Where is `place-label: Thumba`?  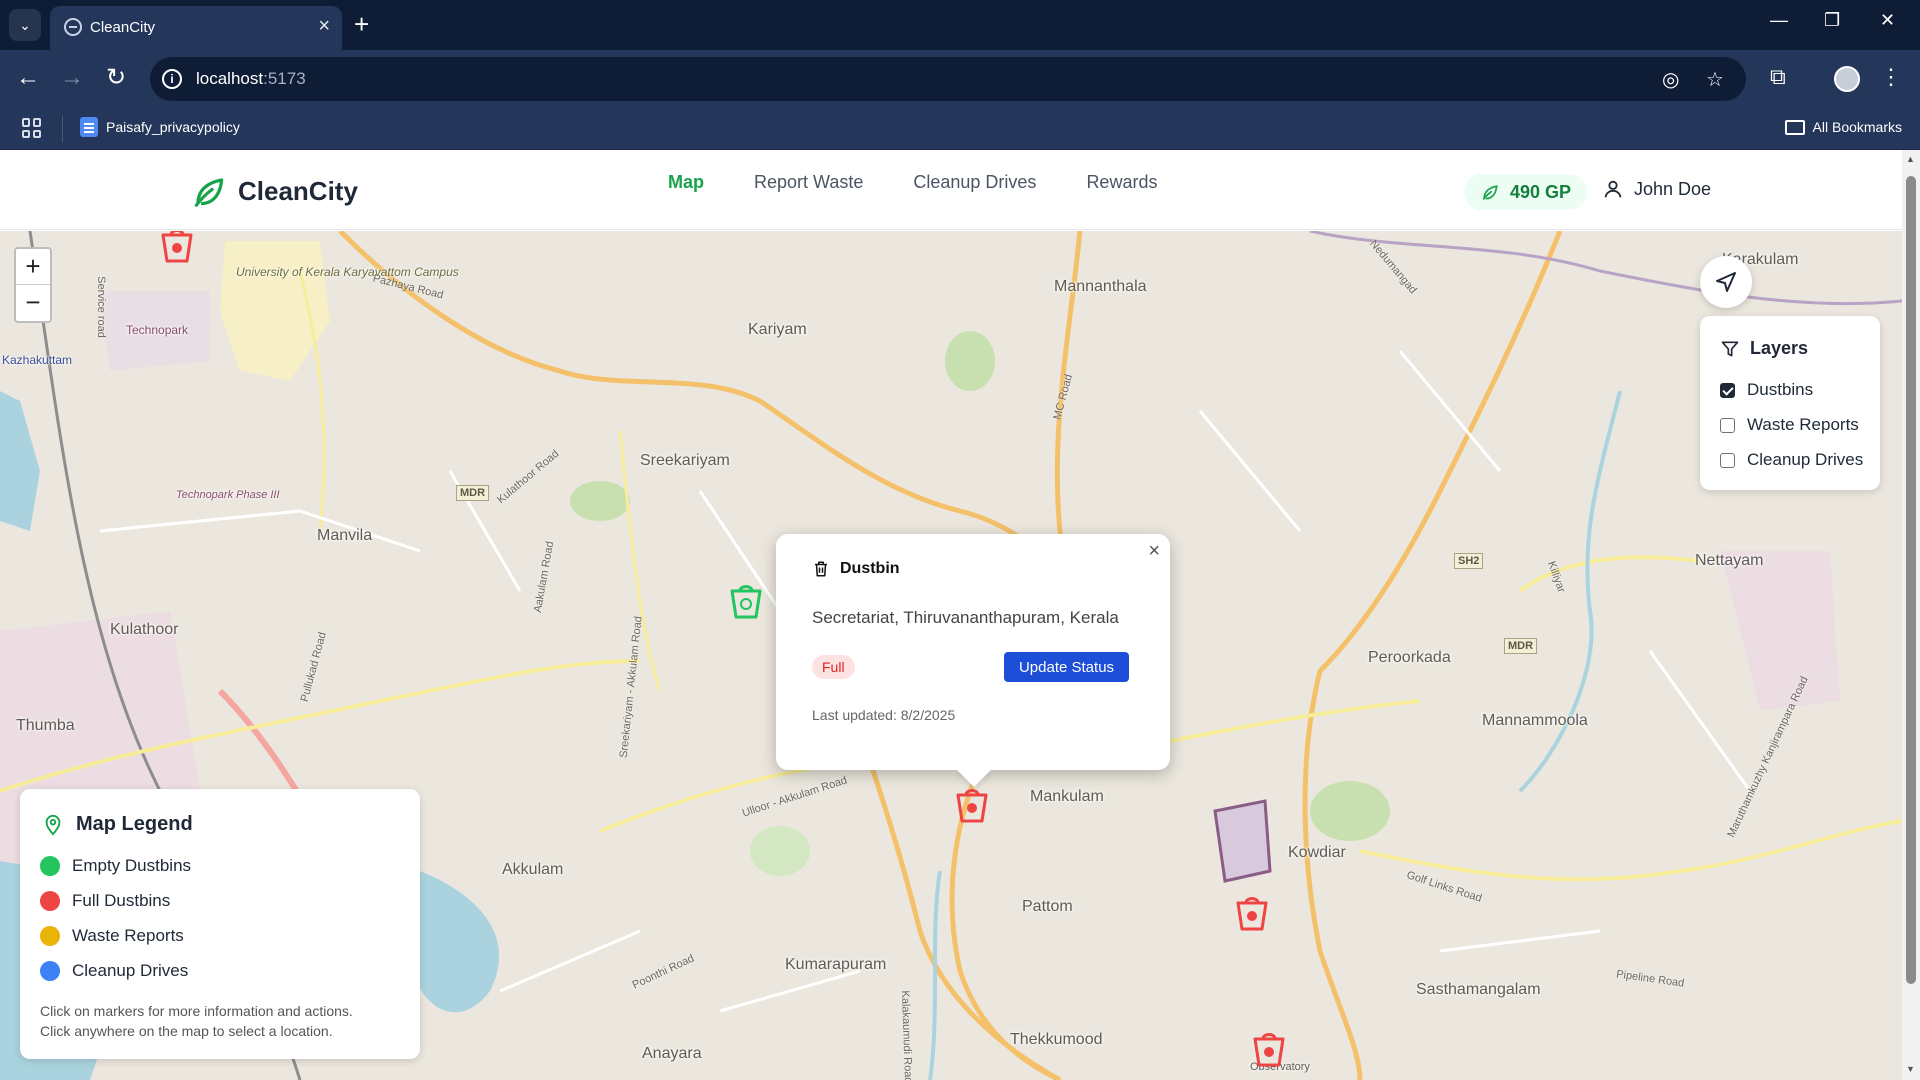
place-label: Thumba is located at coordinates (45, 725).